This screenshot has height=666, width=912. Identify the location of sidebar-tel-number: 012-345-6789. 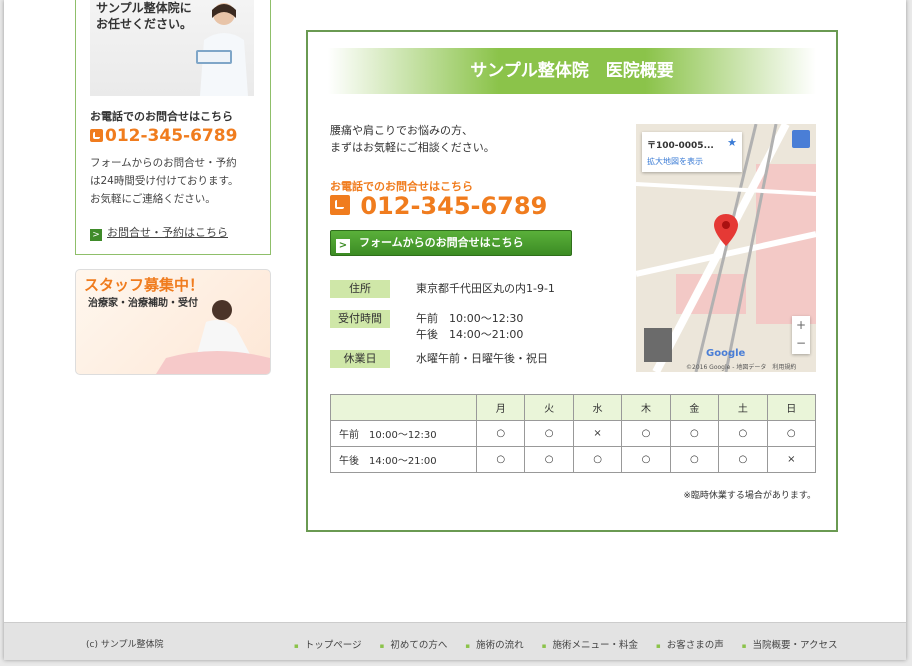
(171, 136).